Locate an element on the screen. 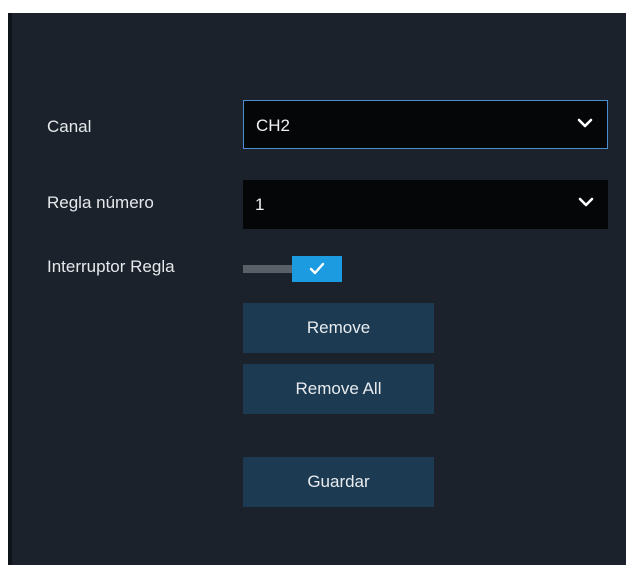 The height and width of the screenshot is (565, 626). channel-select-value: CH2 is located at coordinates (273, 125).